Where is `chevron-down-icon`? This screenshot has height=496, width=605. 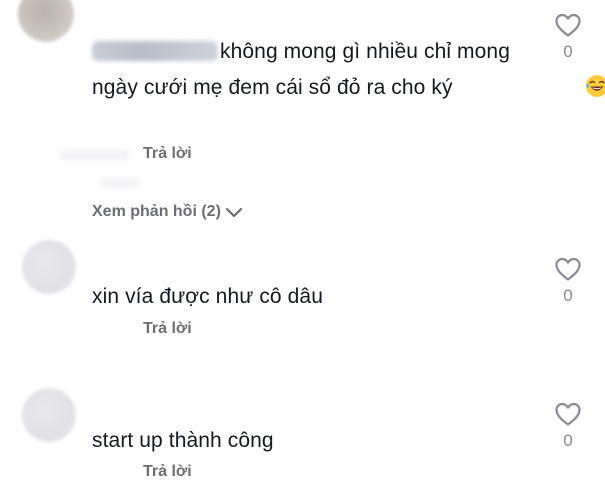 chevron-down-icon is located at coordinates (234, 212).